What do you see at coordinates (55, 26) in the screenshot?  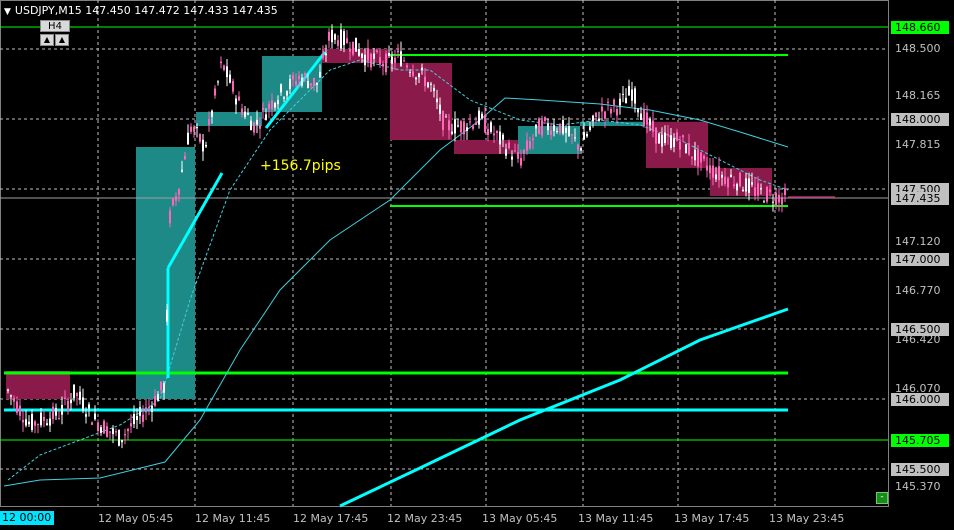 I see `timeframe-label: H4` at bounding box center [55, 26].